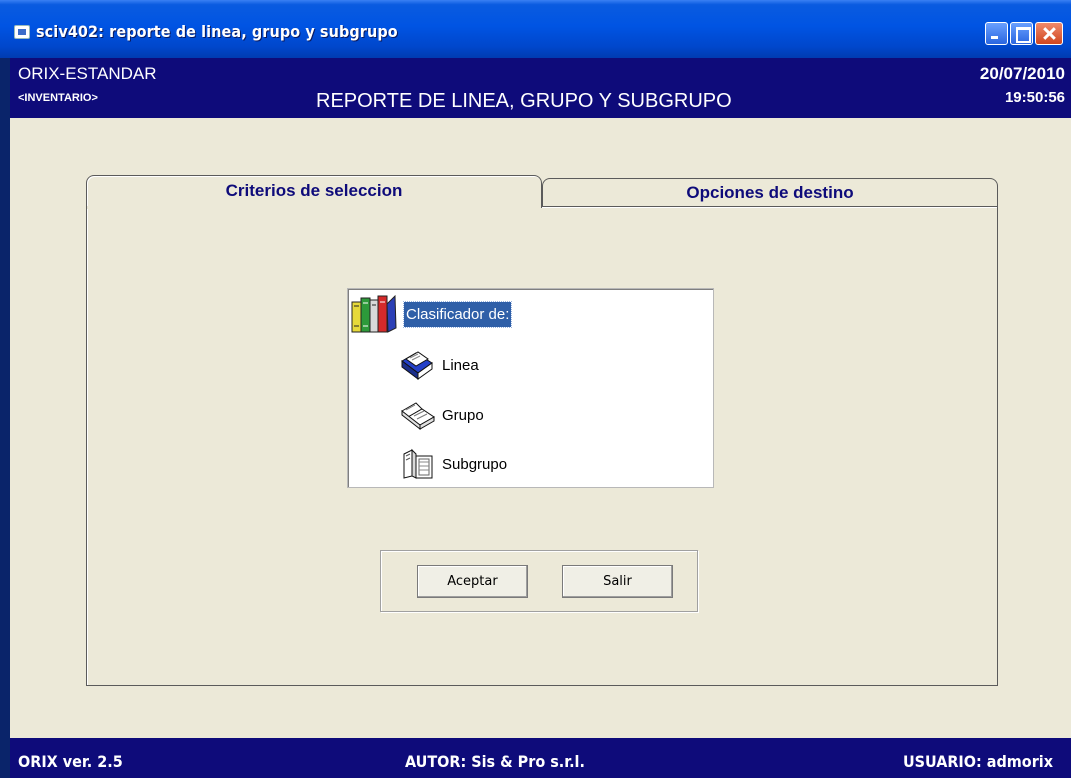  What do you see at coordinates (1021, 33) in the screenshot?
I see `maximize-button` at bounding box center [1021, 33].